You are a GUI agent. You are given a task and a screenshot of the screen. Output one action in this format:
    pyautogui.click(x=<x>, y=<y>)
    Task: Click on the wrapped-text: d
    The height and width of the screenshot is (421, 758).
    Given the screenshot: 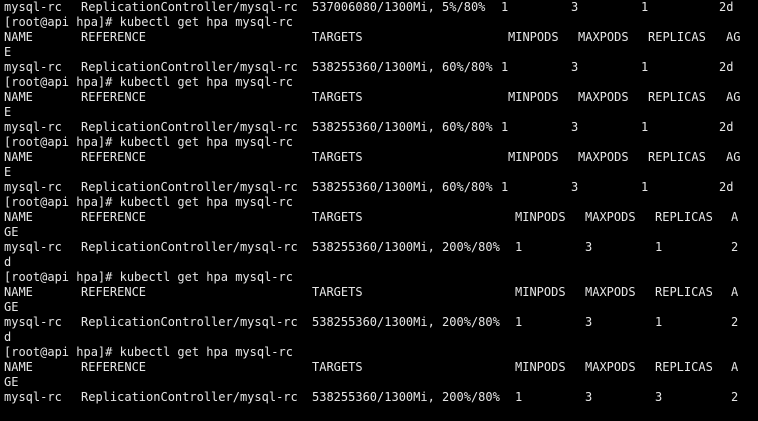 What is the action you would take?
    pyautogui.click(x=8, y=262)
    